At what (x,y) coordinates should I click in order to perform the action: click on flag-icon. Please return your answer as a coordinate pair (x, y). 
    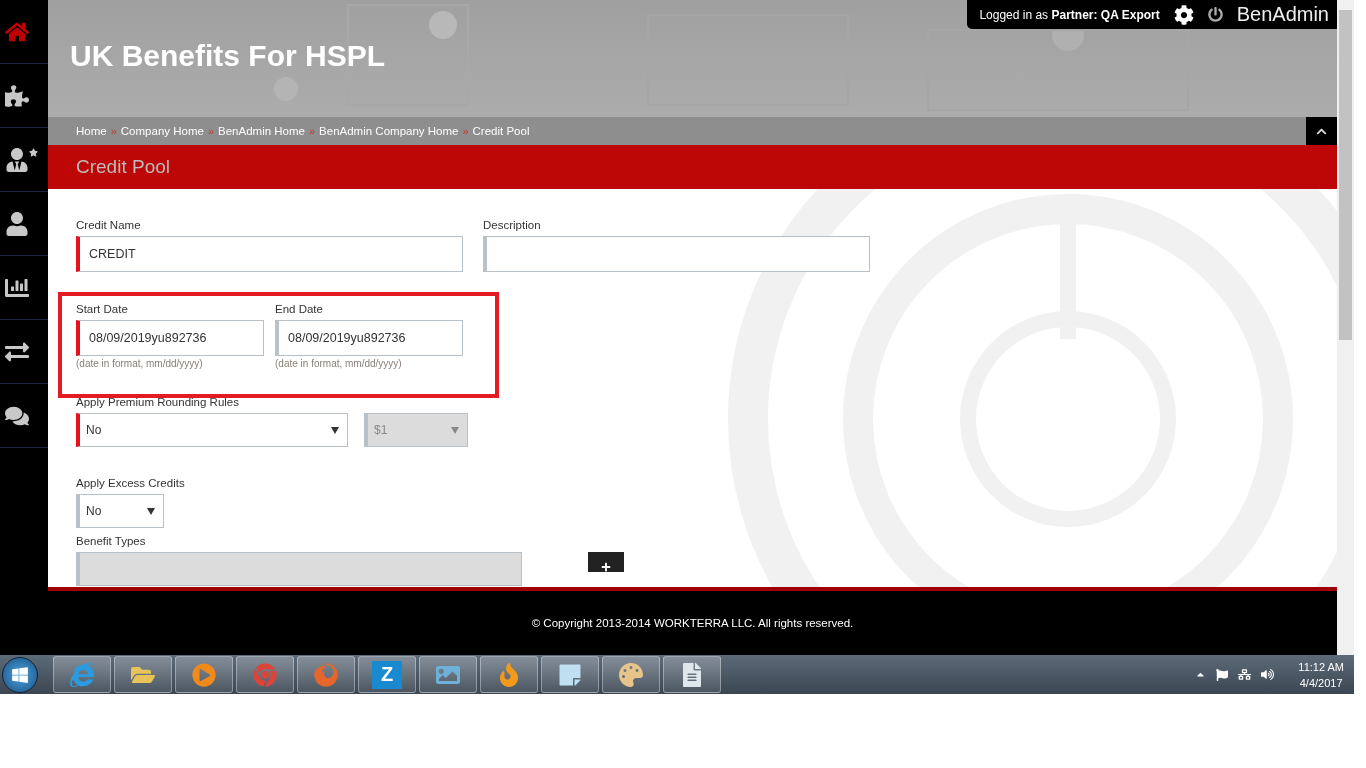
    Looking at the image, I should click on (1222, 674).